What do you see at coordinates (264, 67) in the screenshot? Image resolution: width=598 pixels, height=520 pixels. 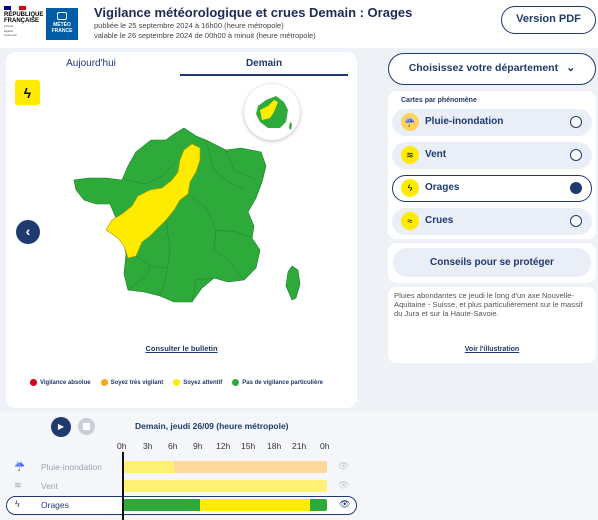 I see `tab-tomorrow: Demain` at bounding box center [264, 67].